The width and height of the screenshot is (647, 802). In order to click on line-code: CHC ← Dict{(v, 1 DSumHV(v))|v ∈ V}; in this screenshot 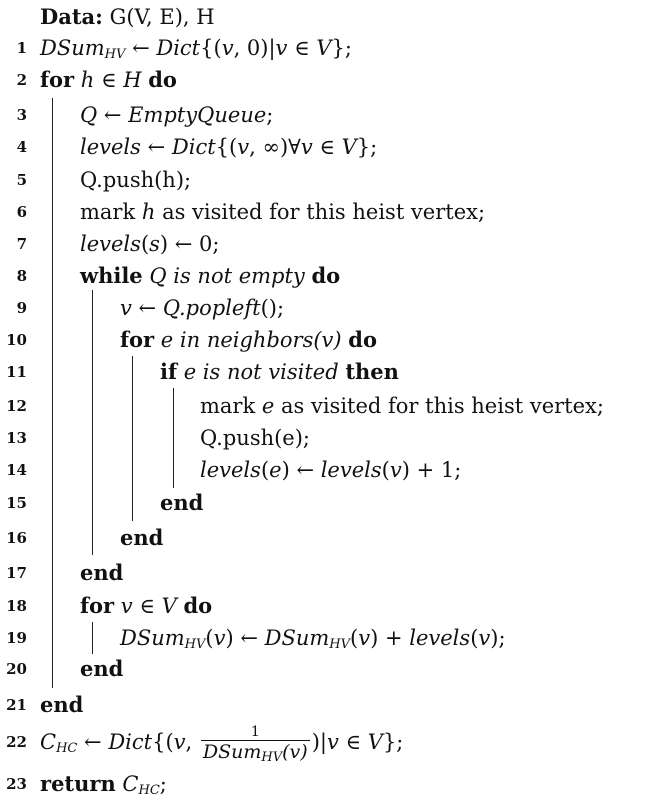, I will do `click(222, 744)`.